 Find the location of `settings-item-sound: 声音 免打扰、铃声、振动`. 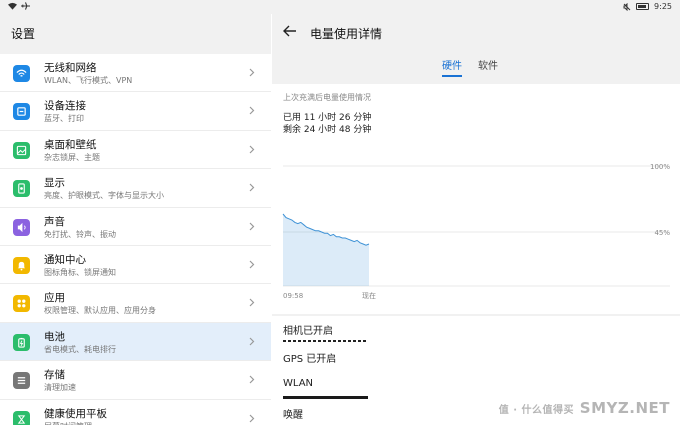

settings-item-sound: 声音 免打扰、铃声、振动 is located at coordinates (135, 226).